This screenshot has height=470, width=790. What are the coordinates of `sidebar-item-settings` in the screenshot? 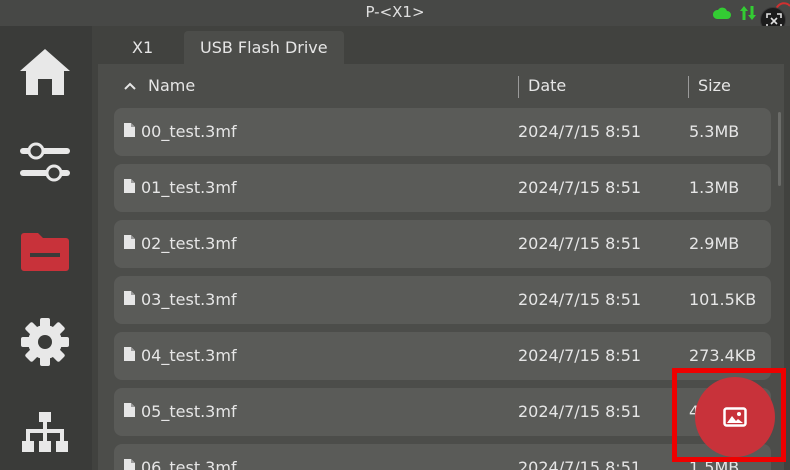 It's located at (45, 342).